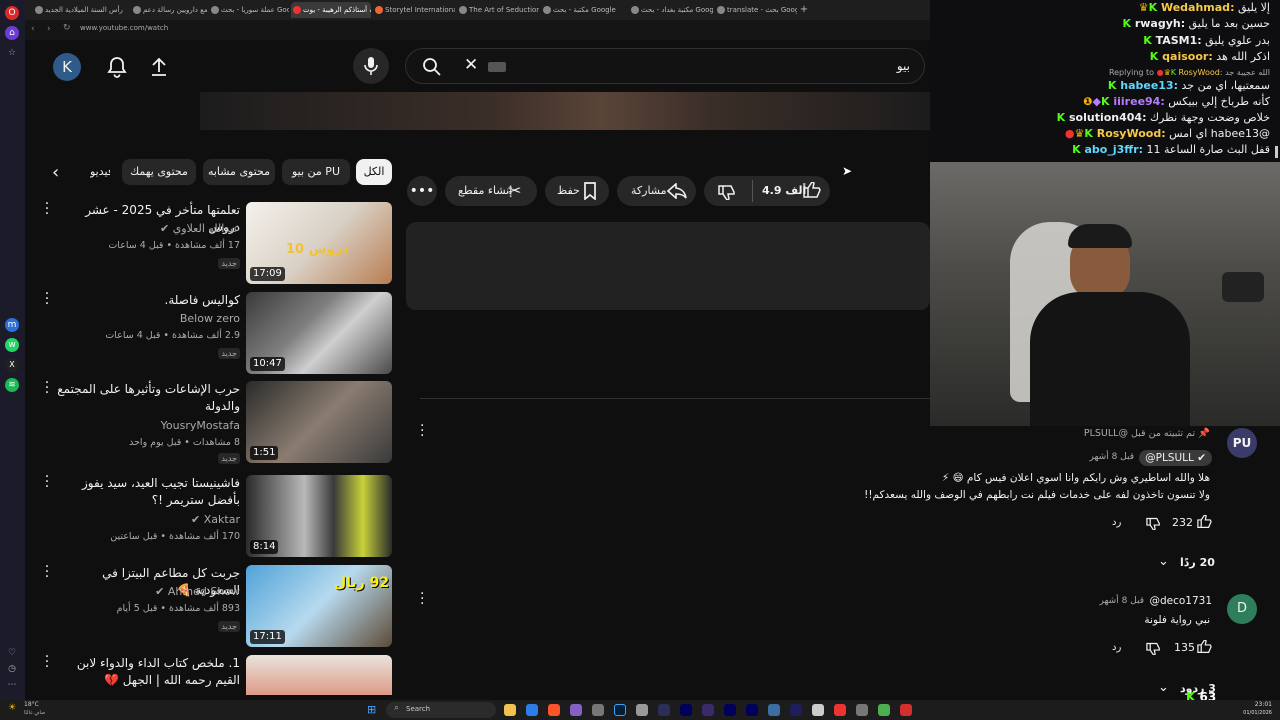  Describe the element at coordinates (1188, 563) in the screenshot. I see `replies-toggle: ⌄ 20 ردًا` at that location.